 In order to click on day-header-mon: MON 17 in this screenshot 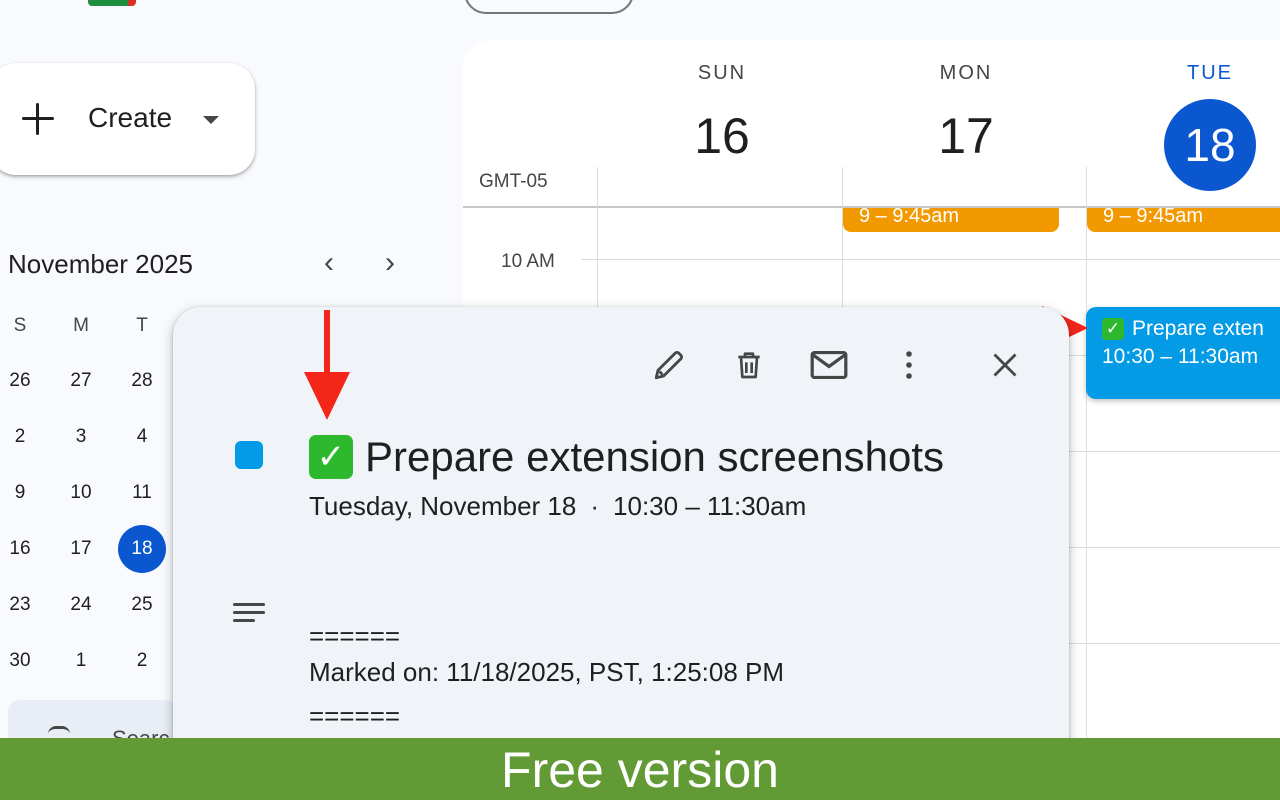, I will do `click(966, 113)`.